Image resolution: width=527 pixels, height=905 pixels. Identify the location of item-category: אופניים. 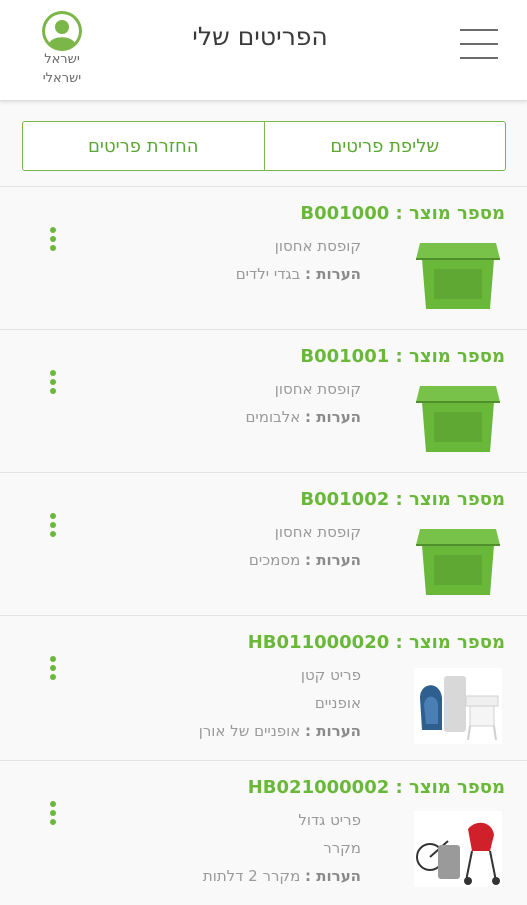
(337, 703).